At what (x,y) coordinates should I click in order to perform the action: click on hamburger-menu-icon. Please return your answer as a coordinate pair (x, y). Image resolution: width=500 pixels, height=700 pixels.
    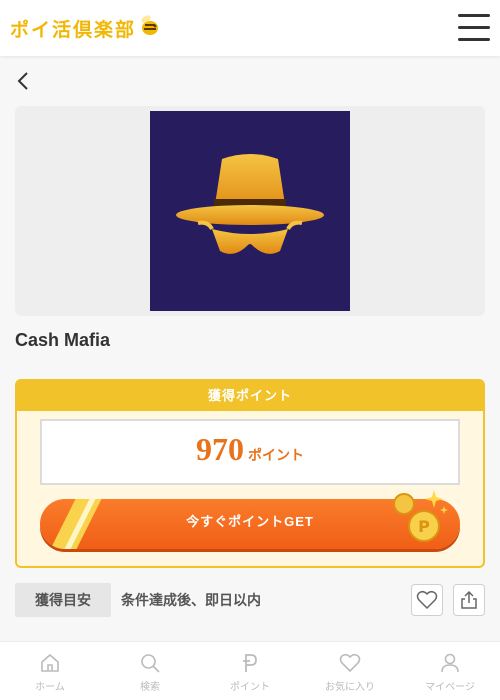
    Looking at the image, I should click on (474, 28).